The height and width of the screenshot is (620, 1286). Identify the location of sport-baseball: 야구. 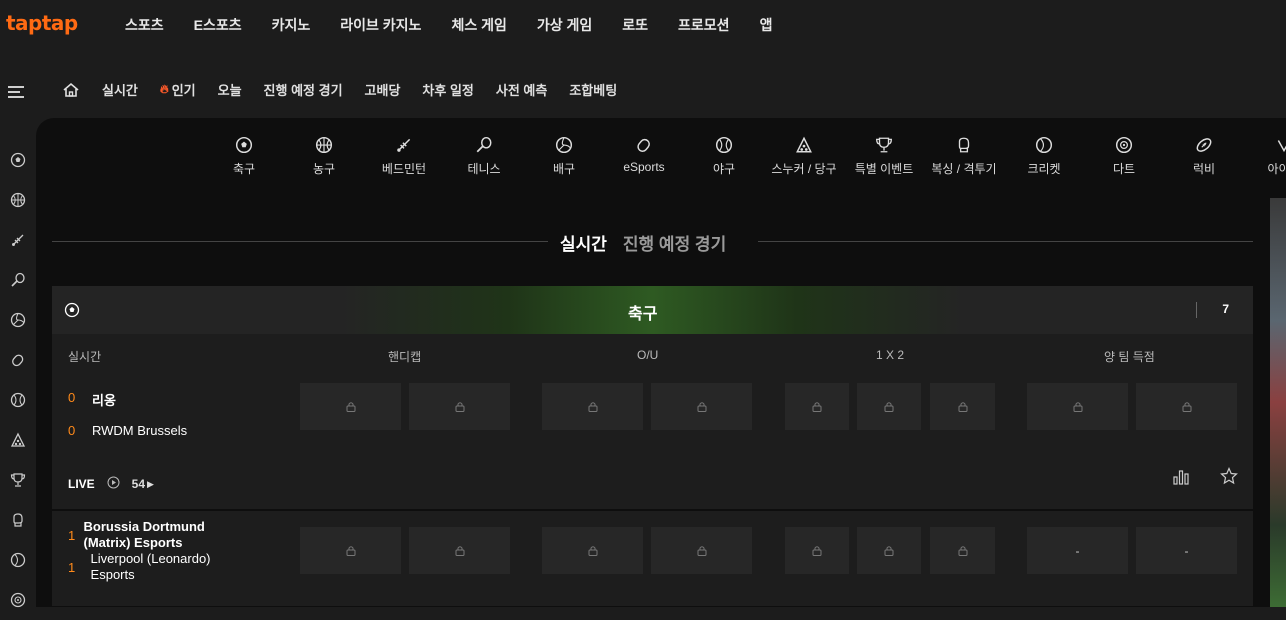
(724, 155).